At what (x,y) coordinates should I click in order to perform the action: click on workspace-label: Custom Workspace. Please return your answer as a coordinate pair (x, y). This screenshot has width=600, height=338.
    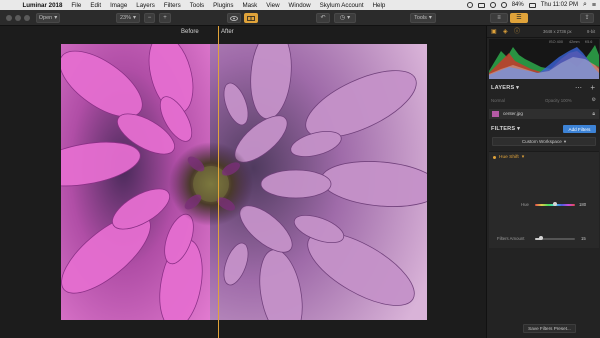
    Looking at the image, I should click on (541, 141).